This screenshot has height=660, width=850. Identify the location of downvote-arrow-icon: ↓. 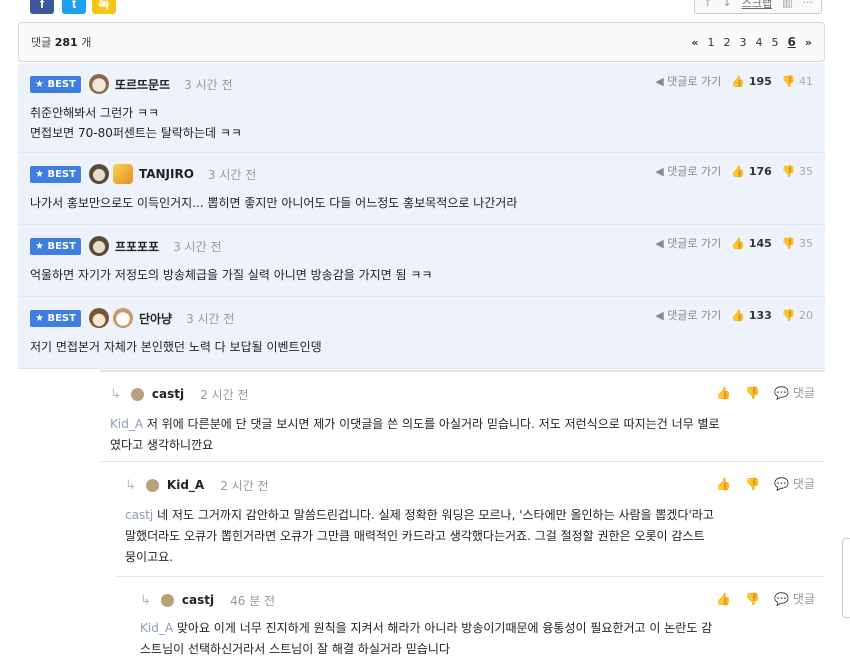
(727, 4).